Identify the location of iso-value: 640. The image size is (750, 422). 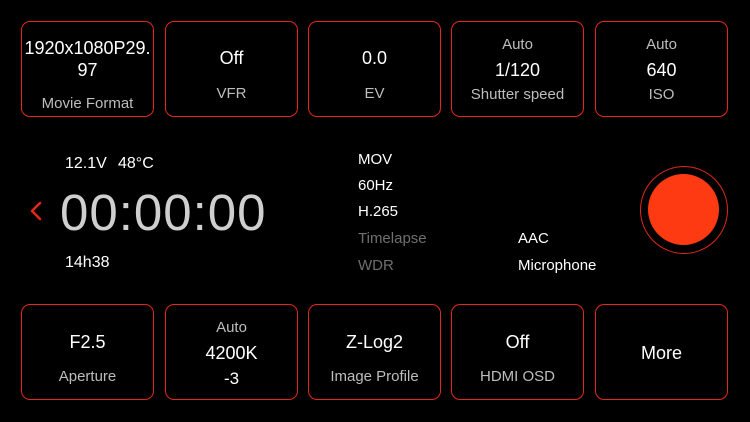
(661, 70).